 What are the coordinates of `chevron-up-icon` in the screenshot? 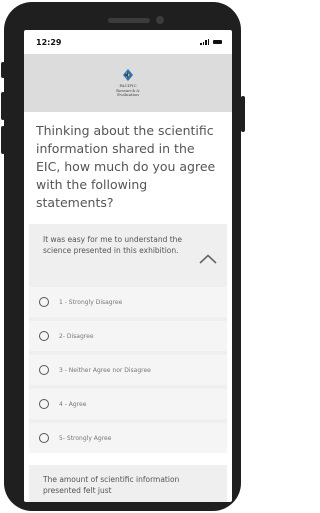 It's located at (208, 259).